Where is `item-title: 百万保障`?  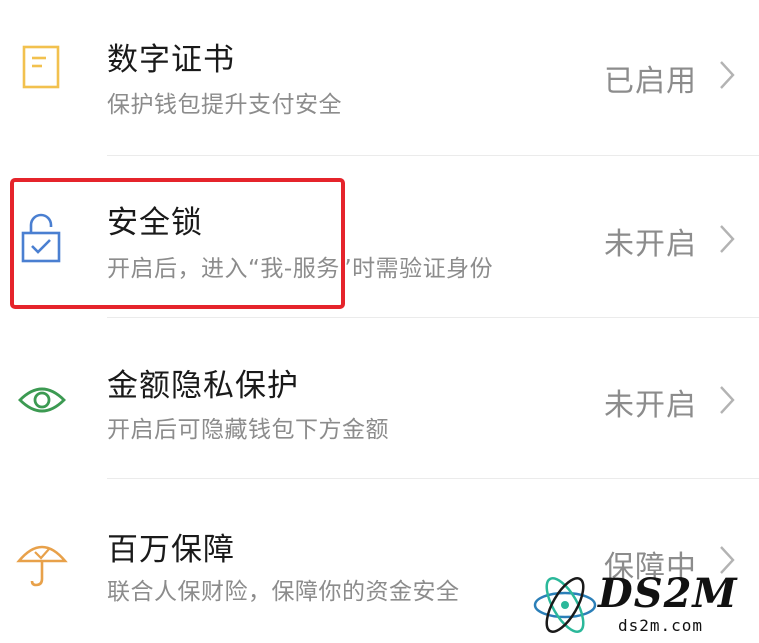
item-title: 百万保障 is located at coordinates (171, 550).